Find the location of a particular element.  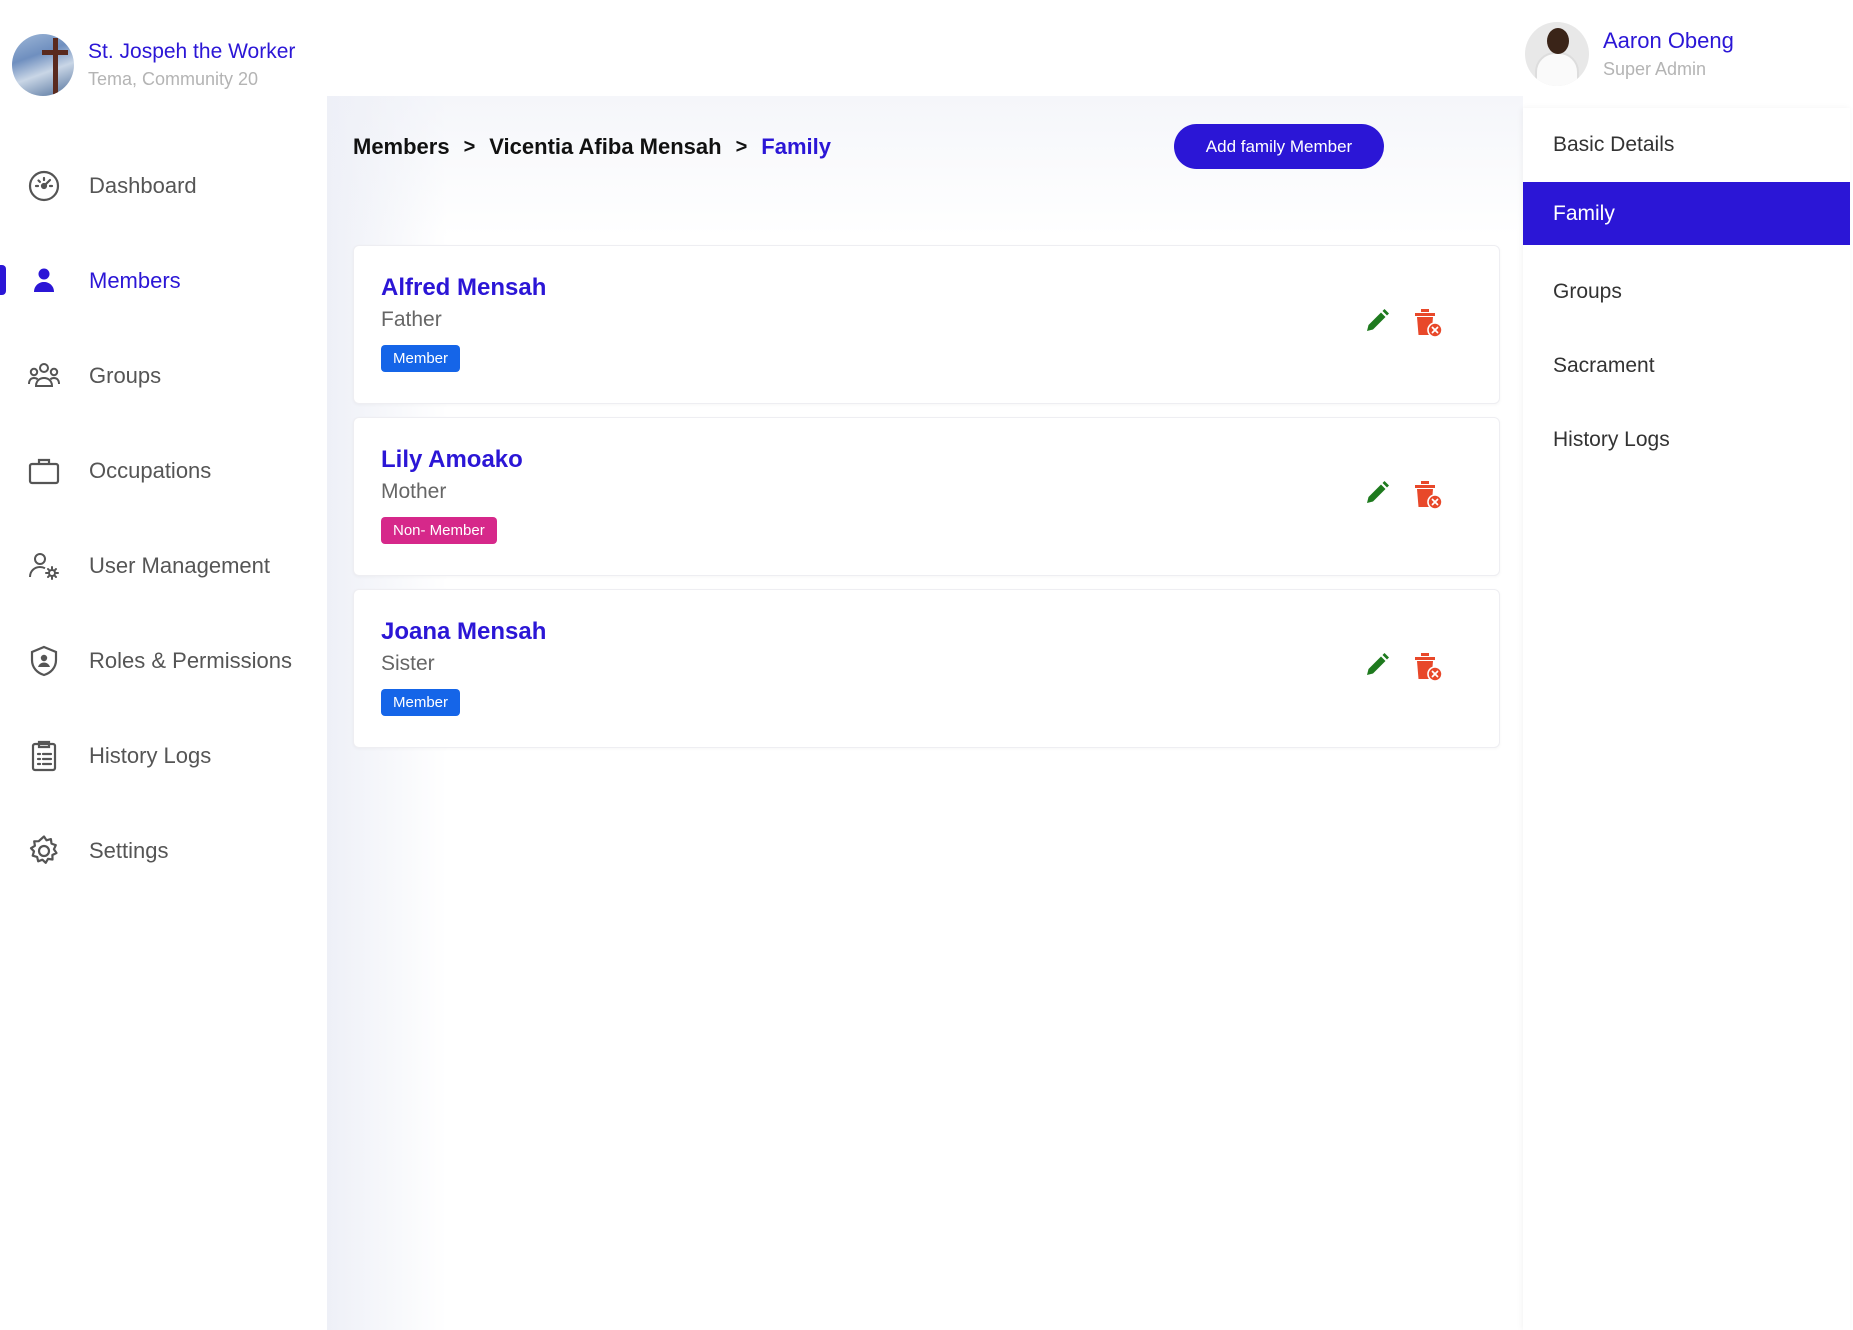

church-location: Tema, Community 20 is located at coordinates (173, 79).